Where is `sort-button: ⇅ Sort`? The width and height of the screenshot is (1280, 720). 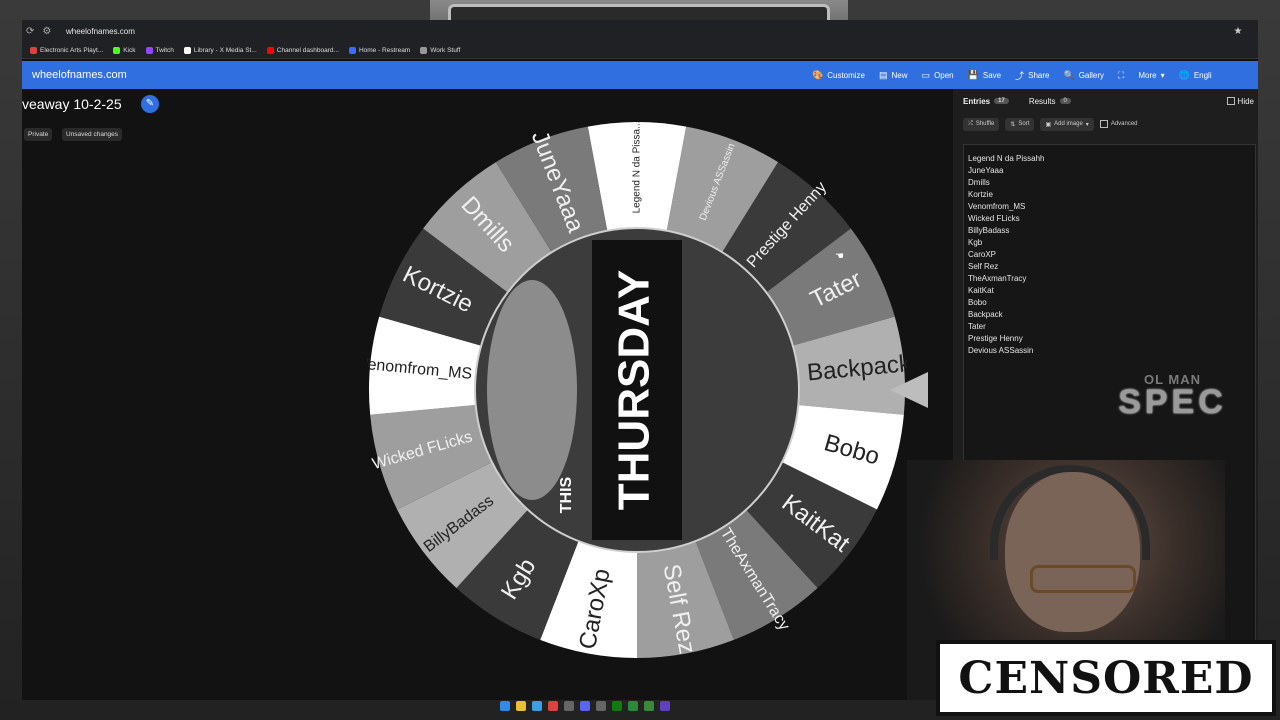
sort-button: ⇅ Sort is located at coordinates (1020, 124).